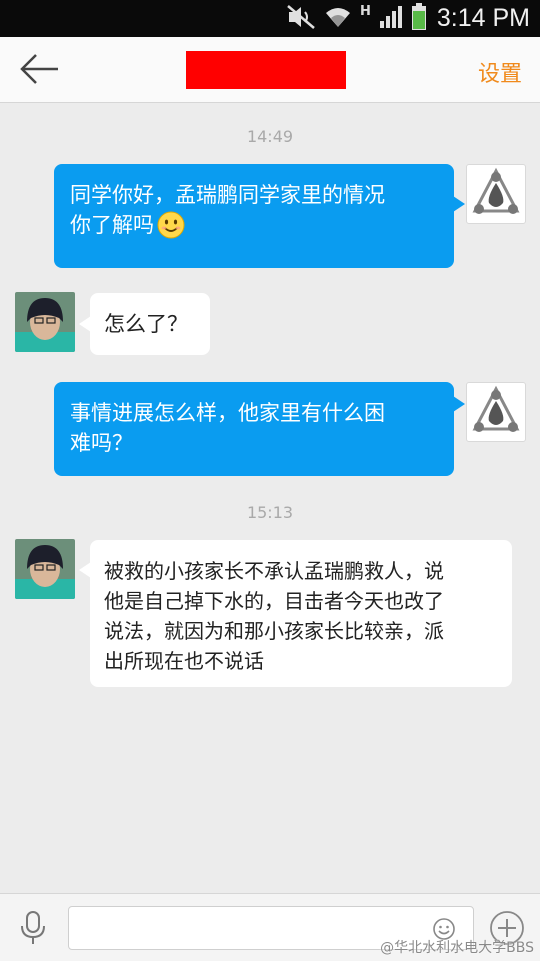 This screenshot has width=540, height=961. Describe the element at coordinates (408, 18) in the screenshot. I see `status-icons: H 3:14 PM` at that location.